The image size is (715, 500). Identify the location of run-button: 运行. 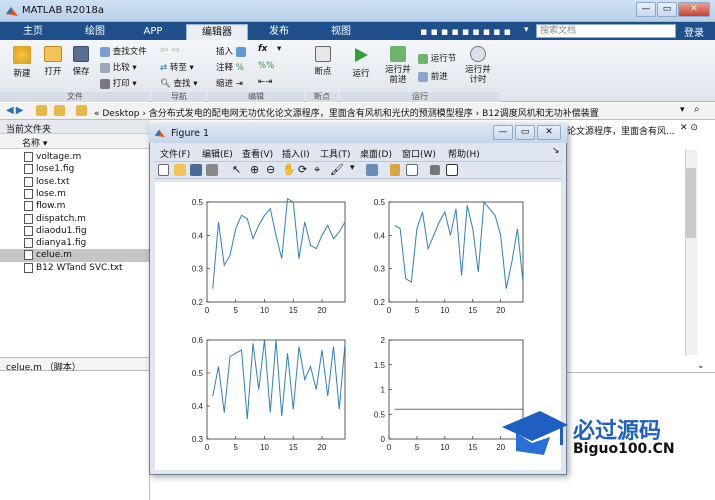
(361, 62).